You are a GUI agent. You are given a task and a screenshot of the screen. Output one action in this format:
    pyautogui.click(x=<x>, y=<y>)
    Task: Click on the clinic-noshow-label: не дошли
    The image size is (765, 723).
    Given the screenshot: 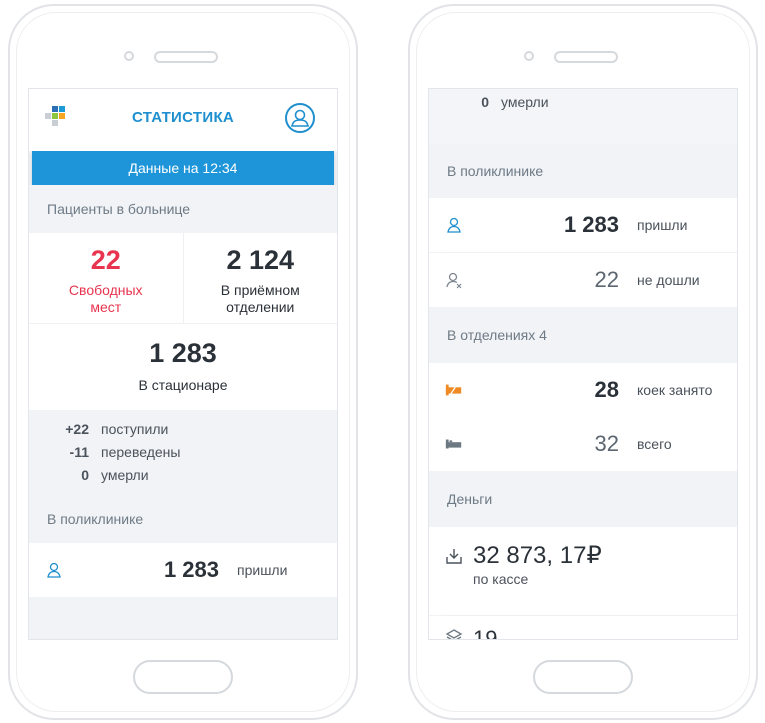 What is the action you would take?
    pyautogui.click(x=668, y=280)
    